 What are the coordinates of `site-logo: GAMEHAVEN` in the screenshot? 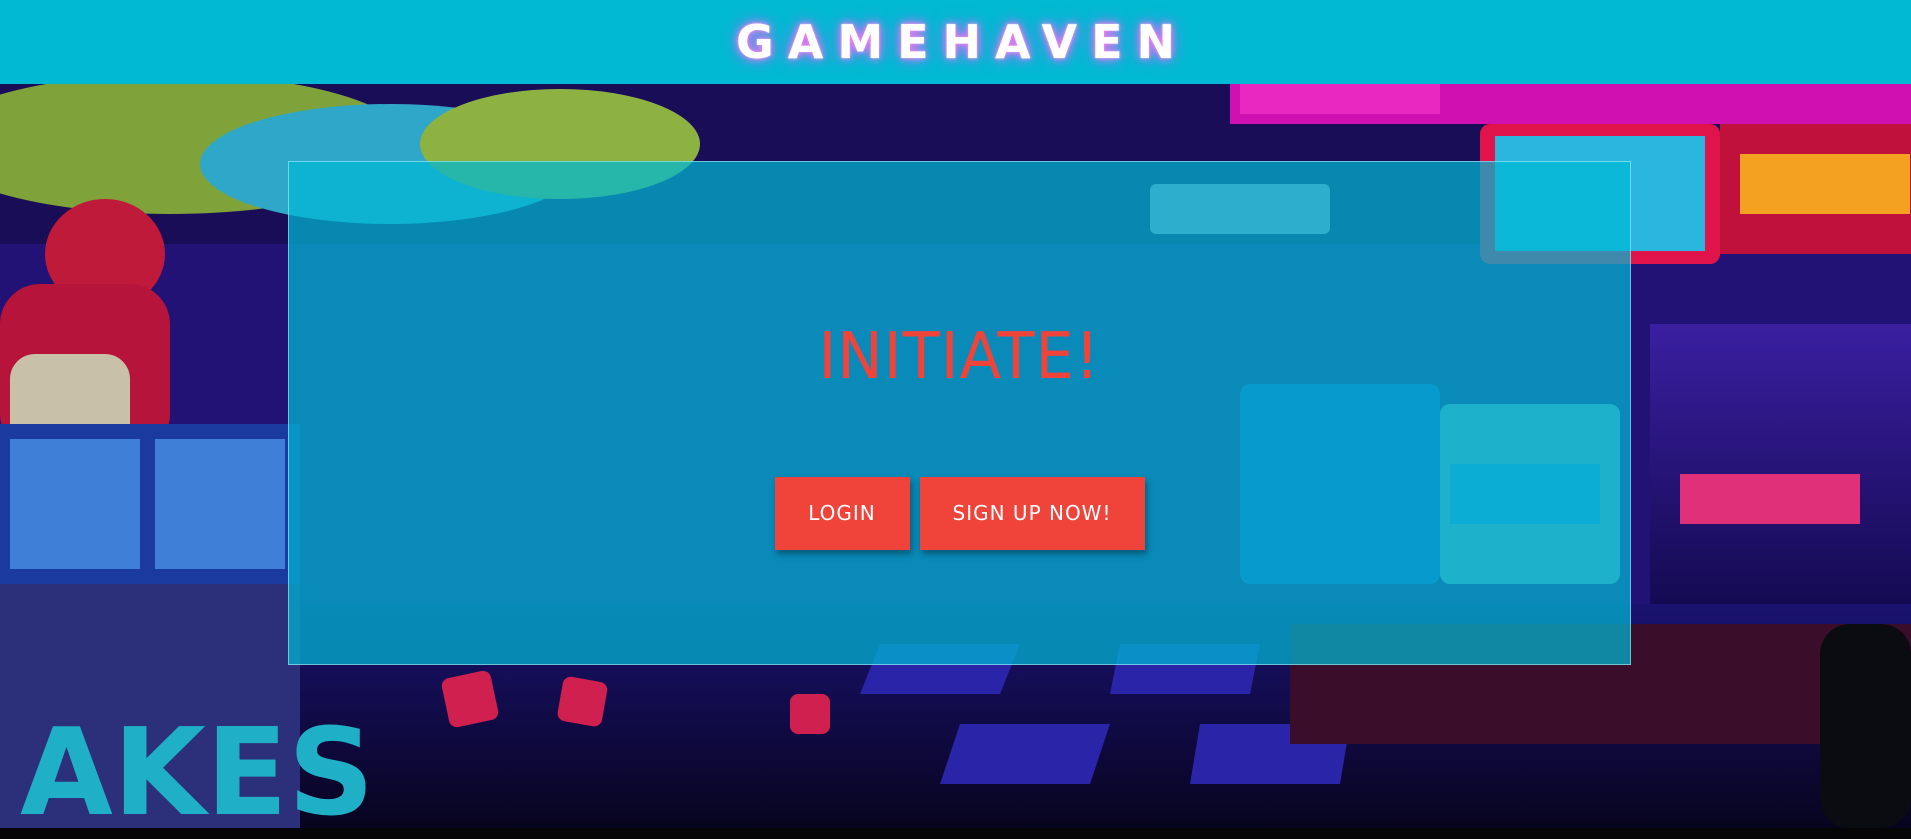 It's located at (955, 42).